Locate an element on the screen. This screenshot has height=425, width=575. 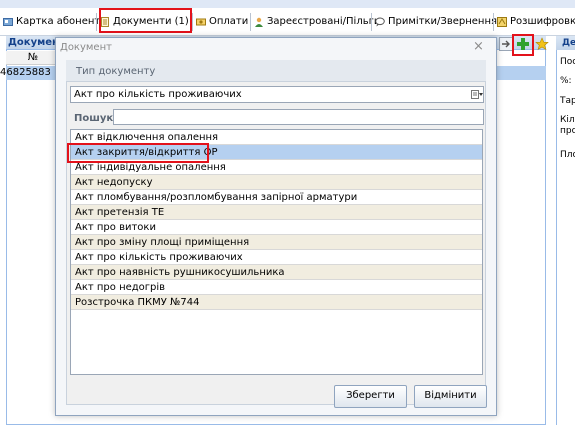
search-label: Пошук: is located at coordinates (96, 118).